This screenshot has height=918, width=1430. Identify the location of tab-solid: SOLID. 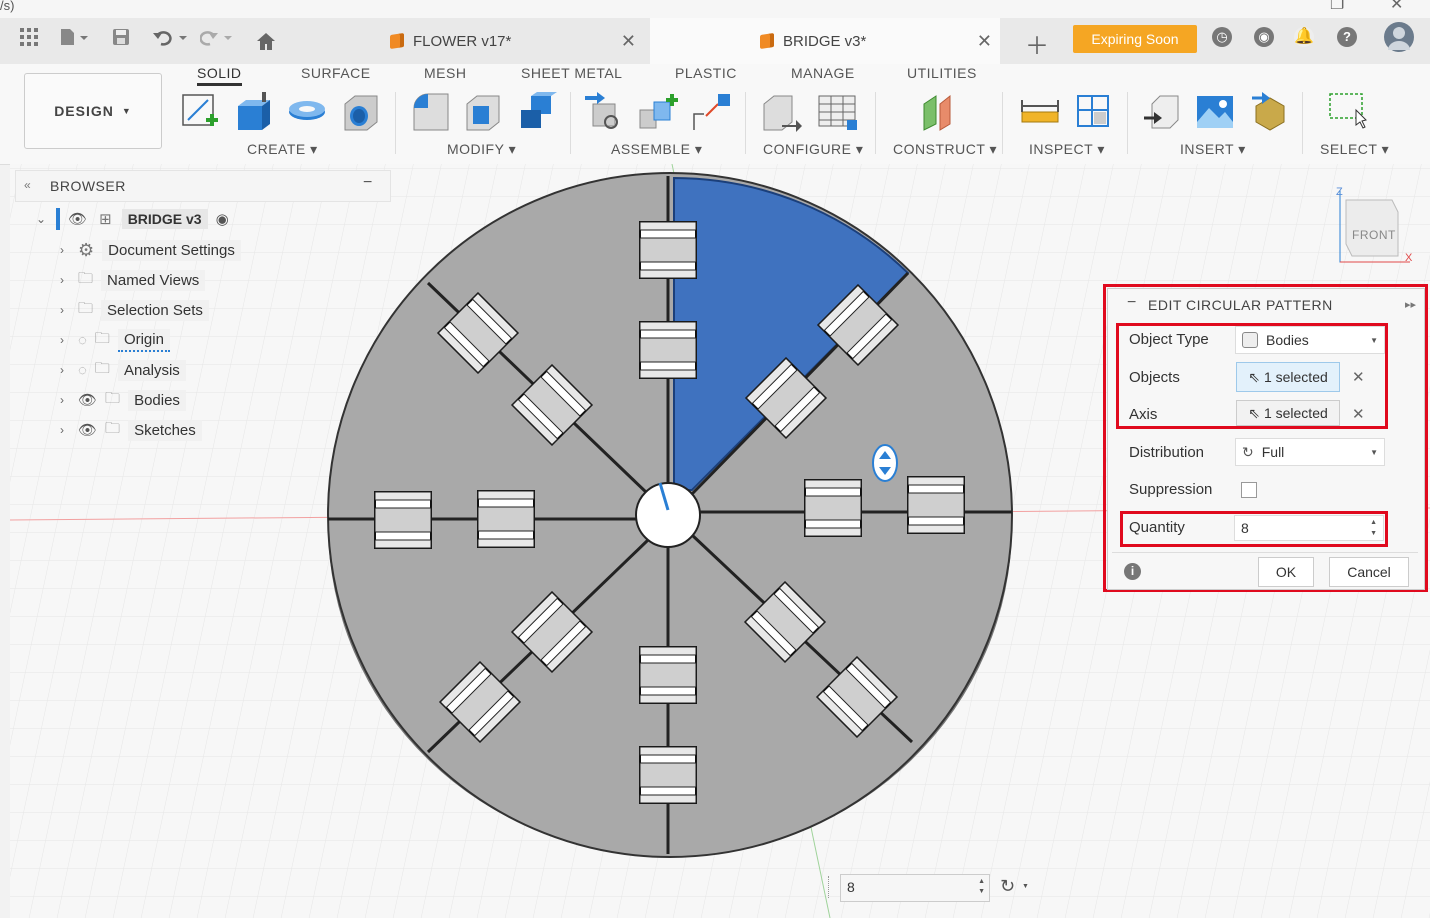
(219, 75).